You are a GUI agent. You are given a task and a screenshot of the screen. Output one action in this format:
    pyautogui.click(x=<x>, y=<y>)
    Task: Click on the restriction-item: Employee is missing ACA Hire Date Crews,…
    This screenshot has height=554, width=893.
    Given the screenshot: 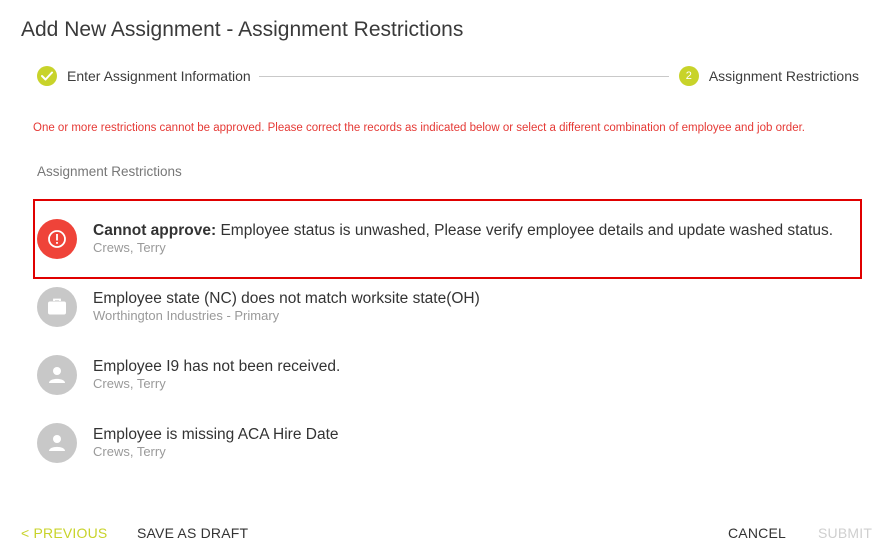 What is the action you would take?
    pyautogui.click(x=188, y=443)
    